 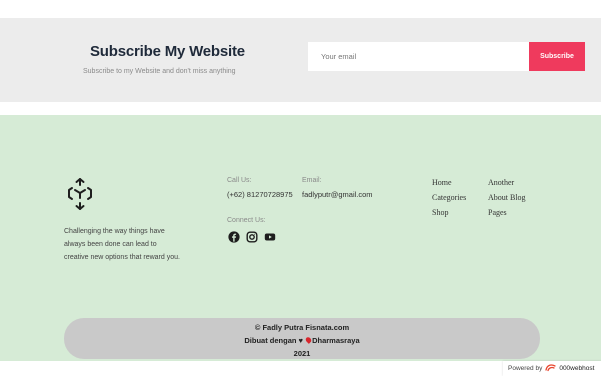 What do you see at coordinates (233, 236) in the screenshot?
I see `facebook-icon` at bounding box center [233, 236].